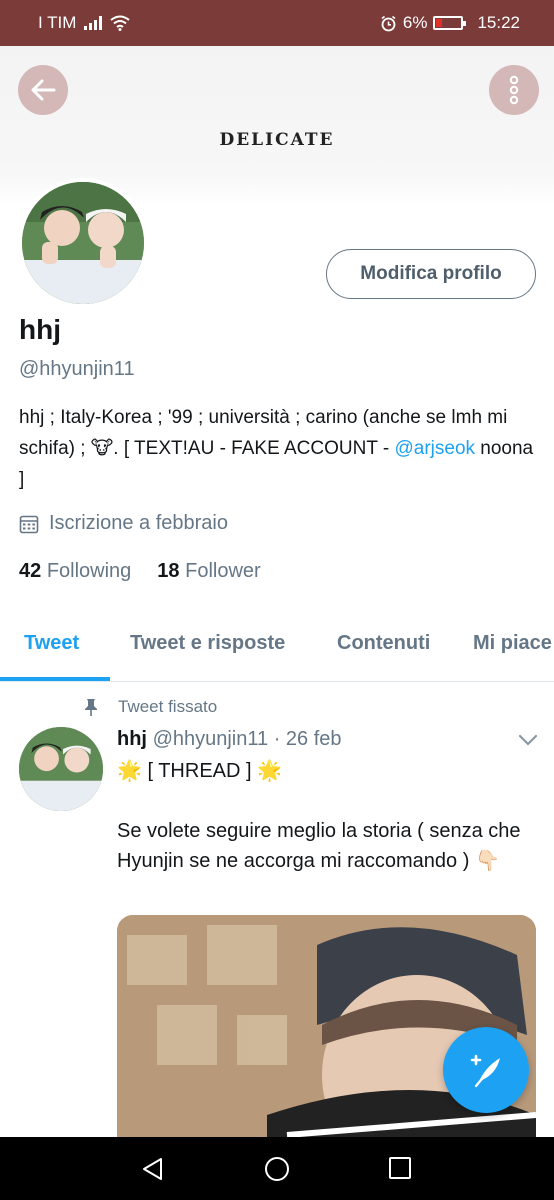 The image size is (554, 1200). Describe the element at coordinates (51, 643) in the screenshot. I see `tab-tweet: Tweet` at that location.